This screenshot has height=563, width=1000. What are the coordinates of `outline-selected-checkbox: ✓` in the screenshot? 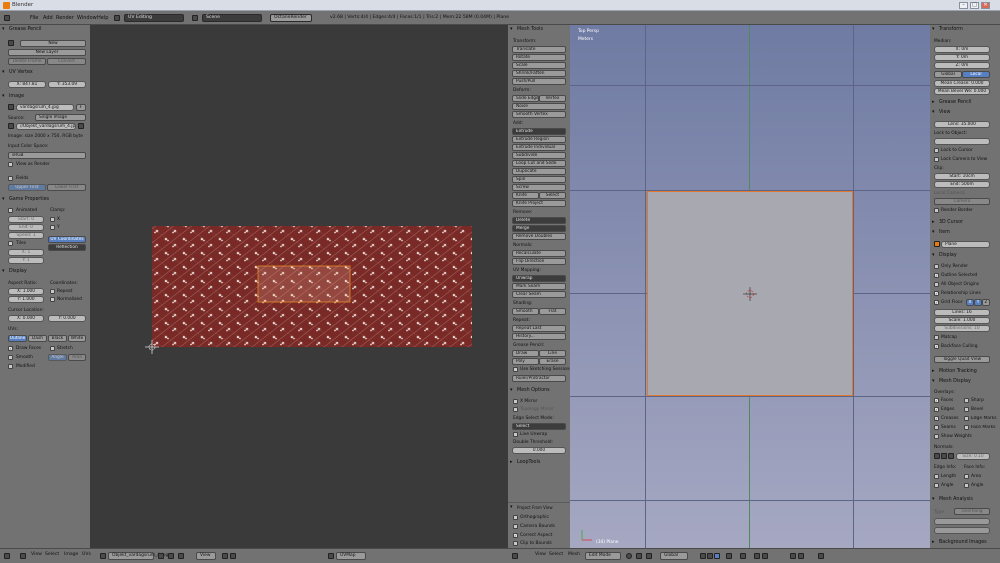 It's located at (936, 275).